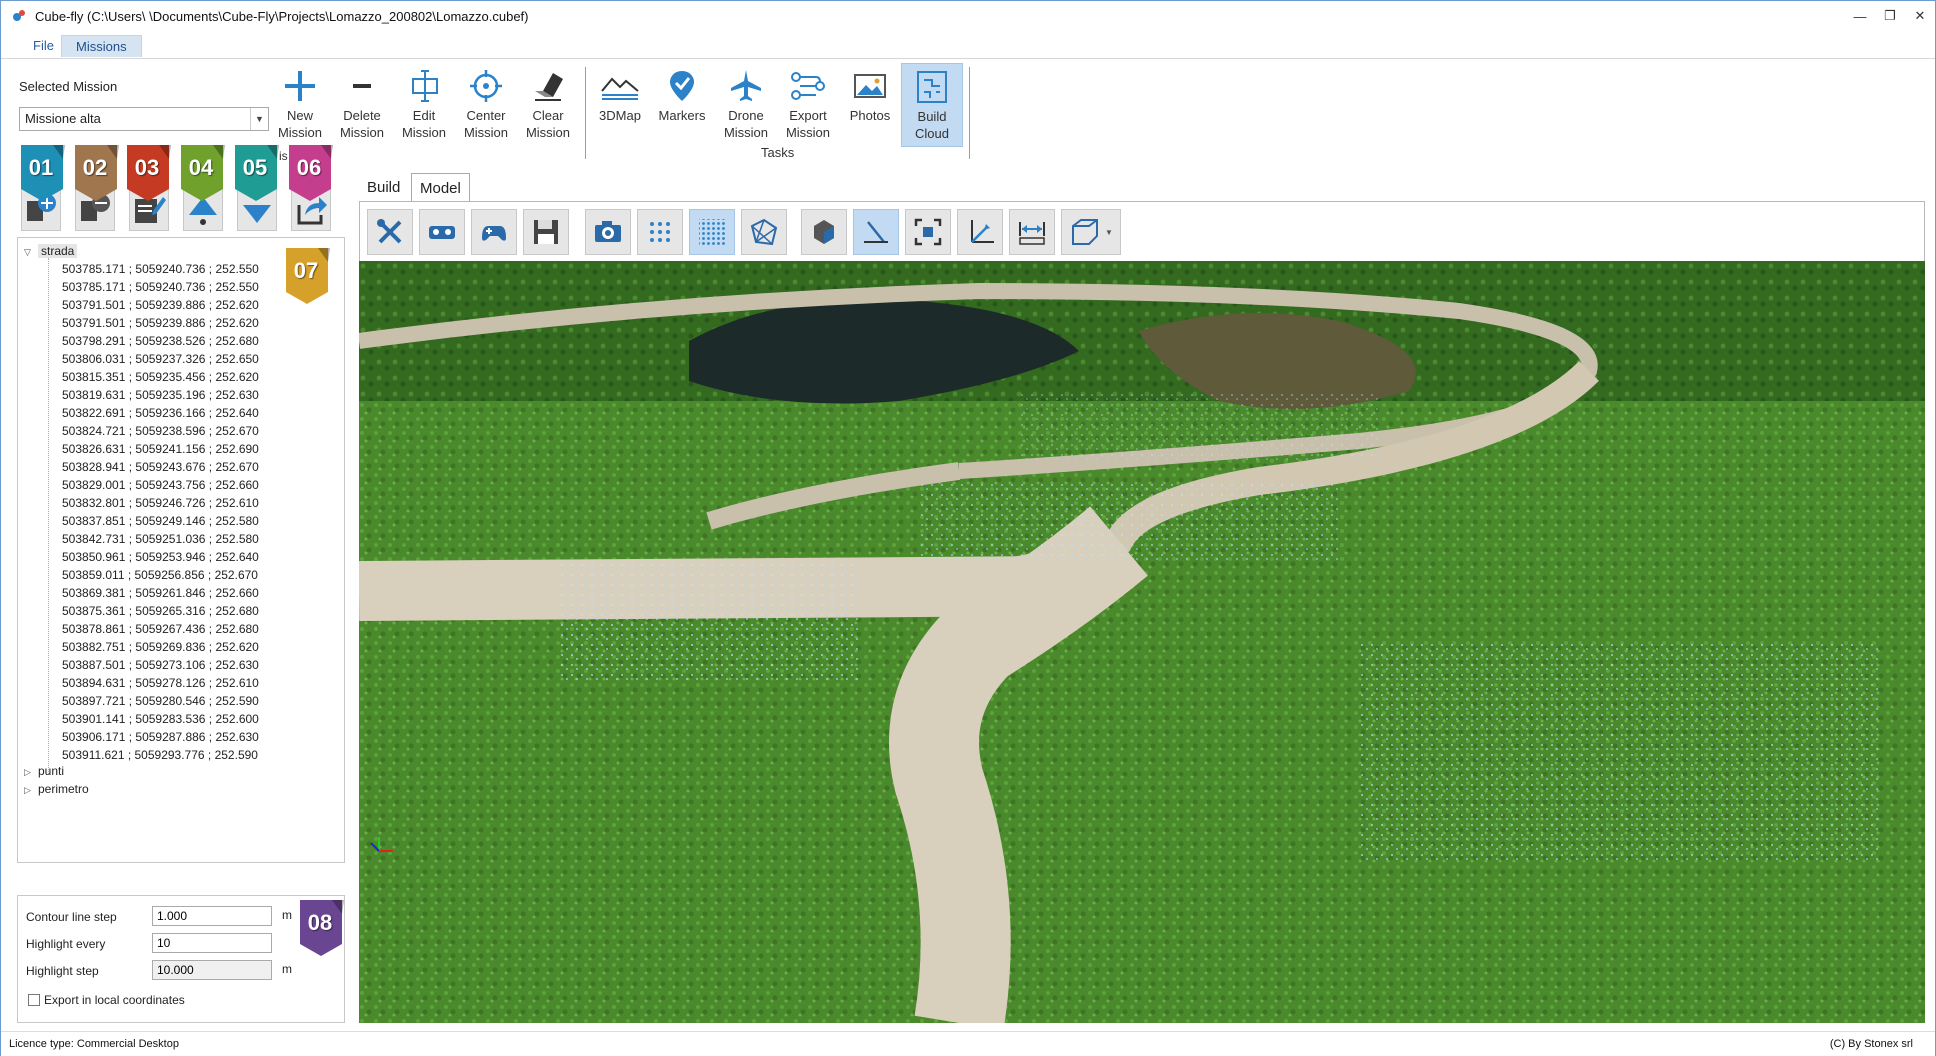  Describe the element at coordinates (682, 105) in the screenshot. I see `markers-button: Markers` at that location.